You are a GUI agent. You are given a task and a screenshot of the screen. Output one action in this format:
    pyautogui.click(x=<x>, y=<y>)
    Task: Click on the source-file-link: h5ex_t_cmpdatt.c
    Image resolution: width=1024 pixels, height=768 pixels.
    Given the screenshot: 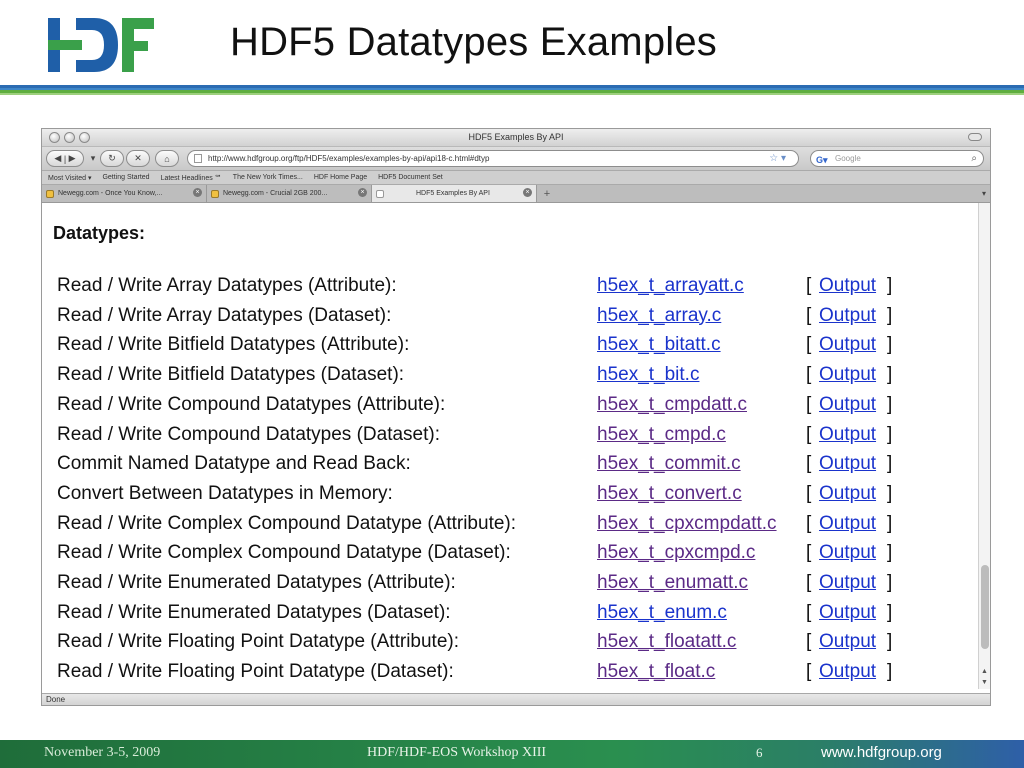 What is the action you would take?
    pyautogui.click(x=672, y=405)
    